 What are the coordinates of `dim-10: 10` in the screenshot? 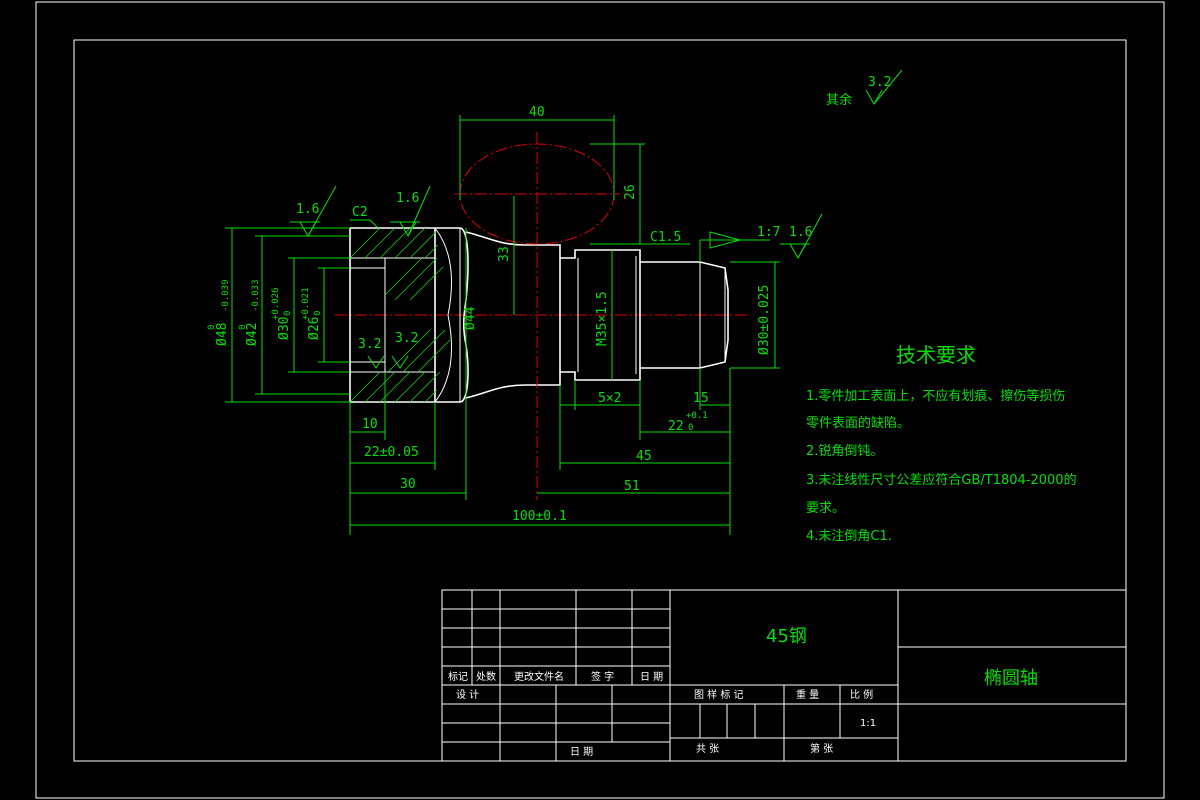 It's located at (370, 424).